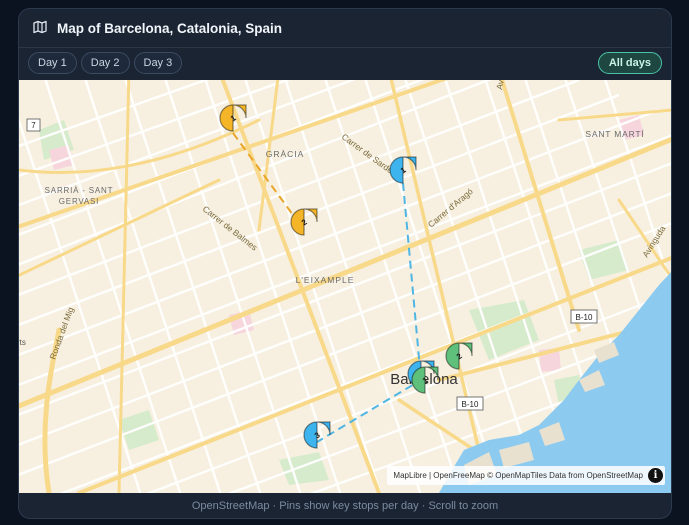 This screenshot has width=689, height=525. I want to click on label-sarria-2: GERVASI, so click(79, 201).